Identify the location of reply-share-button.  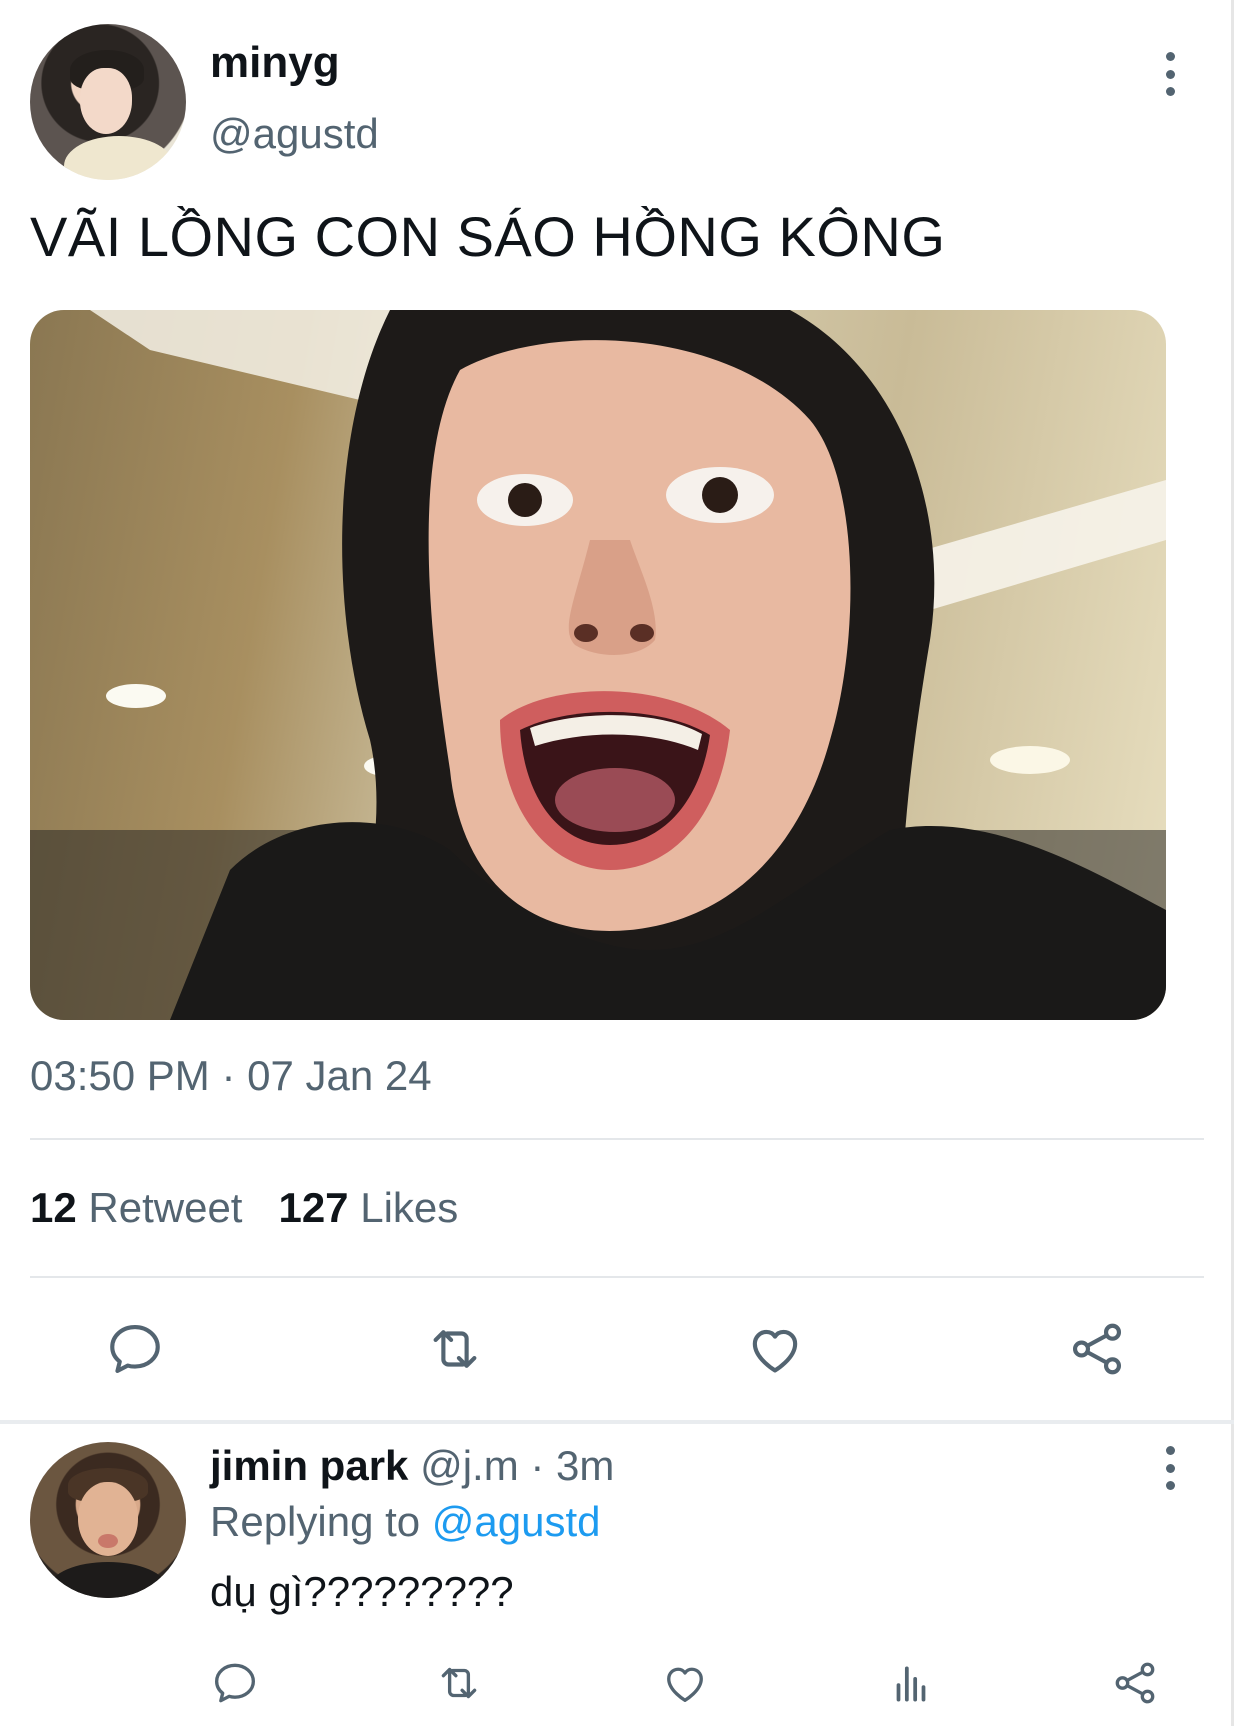
(1135, 1683).